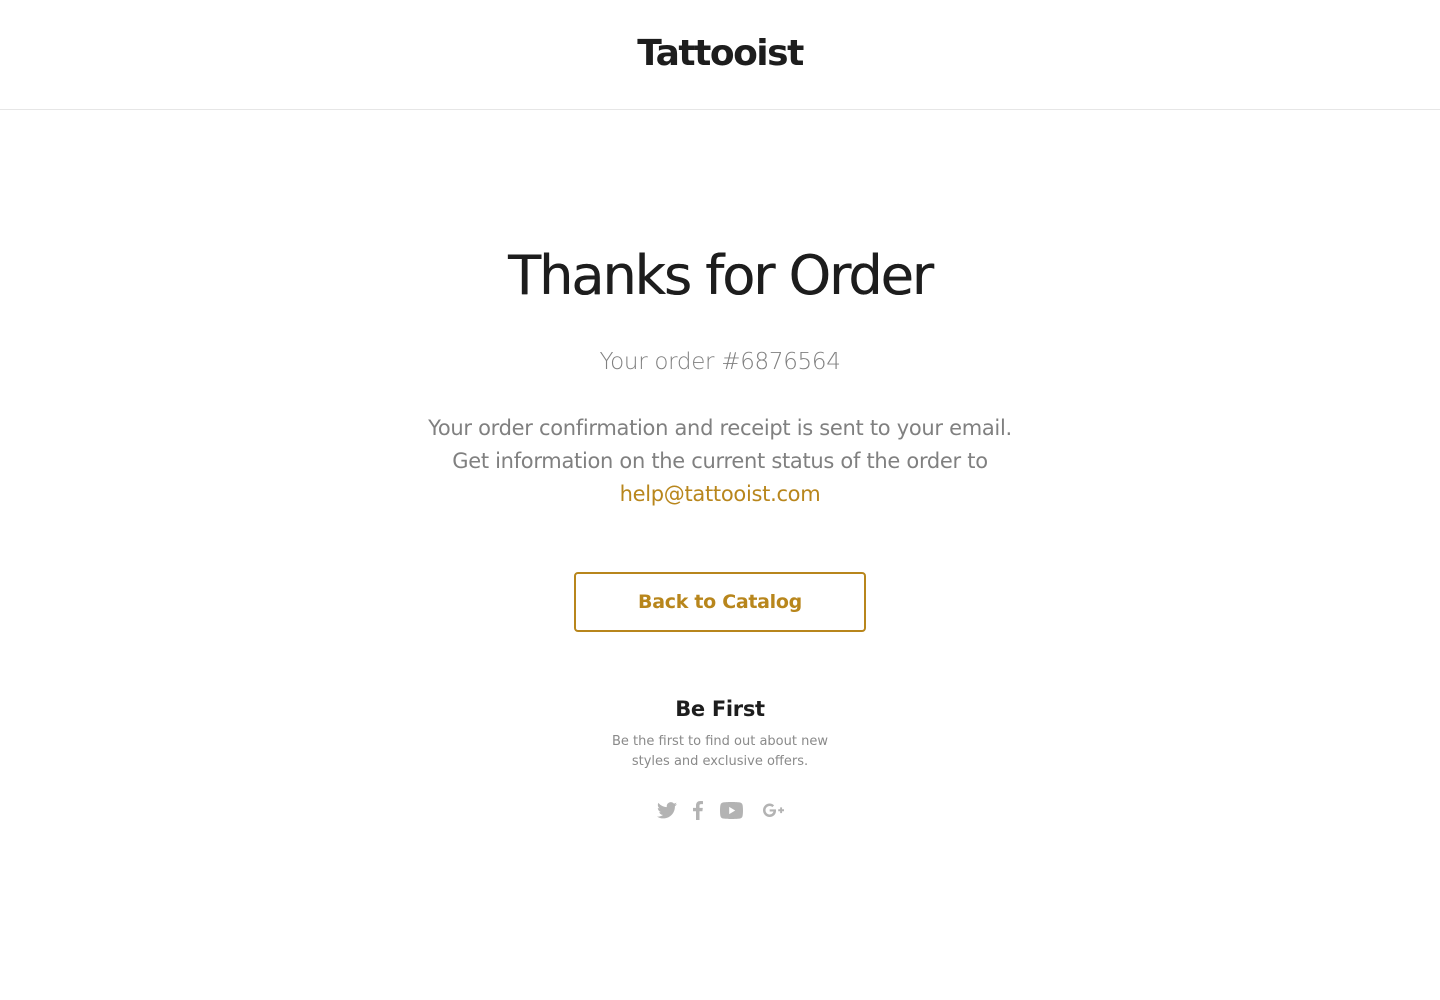 The height and width of the screenshot is (1000, 1440). I want to click on facebook-icon, so click(697, 810).